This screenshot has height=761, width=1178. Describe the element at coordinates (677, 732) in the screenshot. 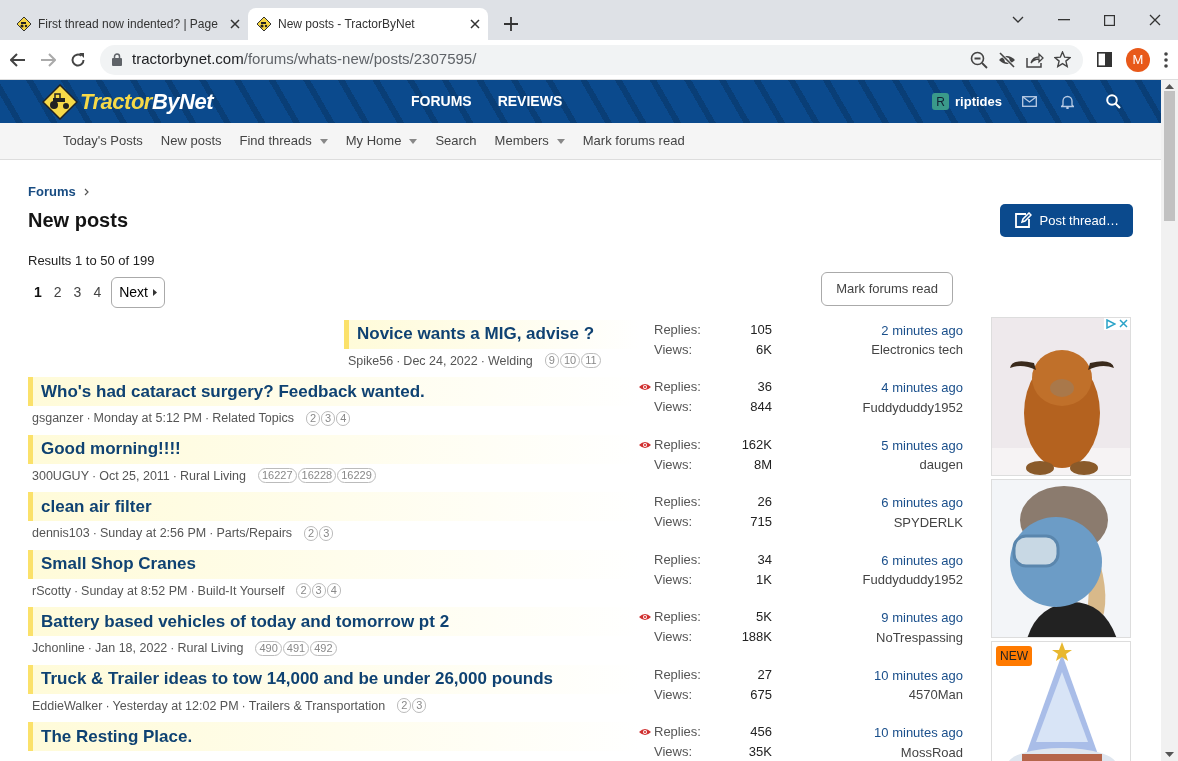

I see `replies-label: Replies:` at that location.